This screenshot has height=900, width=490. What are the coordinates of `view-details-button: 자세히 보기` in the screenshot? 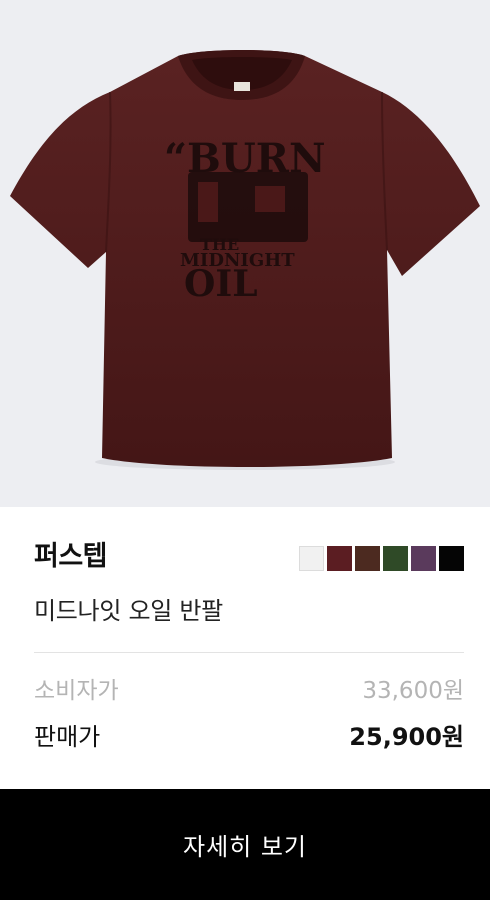 It's located at (245, 844).